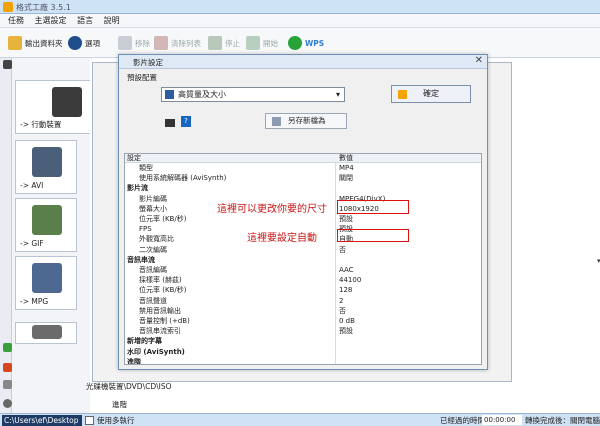 The width and height of the screenshot is (600, 426). What do you see at coordinates (153, 270) in the screenshot?
I see `setting-name: 音訊編碼` at bounding box center [153, 270].